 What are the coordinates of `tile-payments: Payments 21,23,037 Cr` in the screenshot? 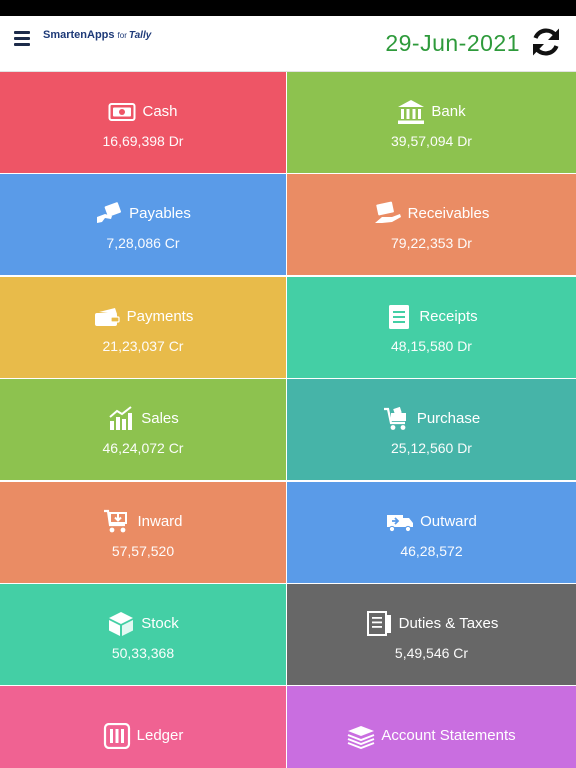 It's located at (143, 327).